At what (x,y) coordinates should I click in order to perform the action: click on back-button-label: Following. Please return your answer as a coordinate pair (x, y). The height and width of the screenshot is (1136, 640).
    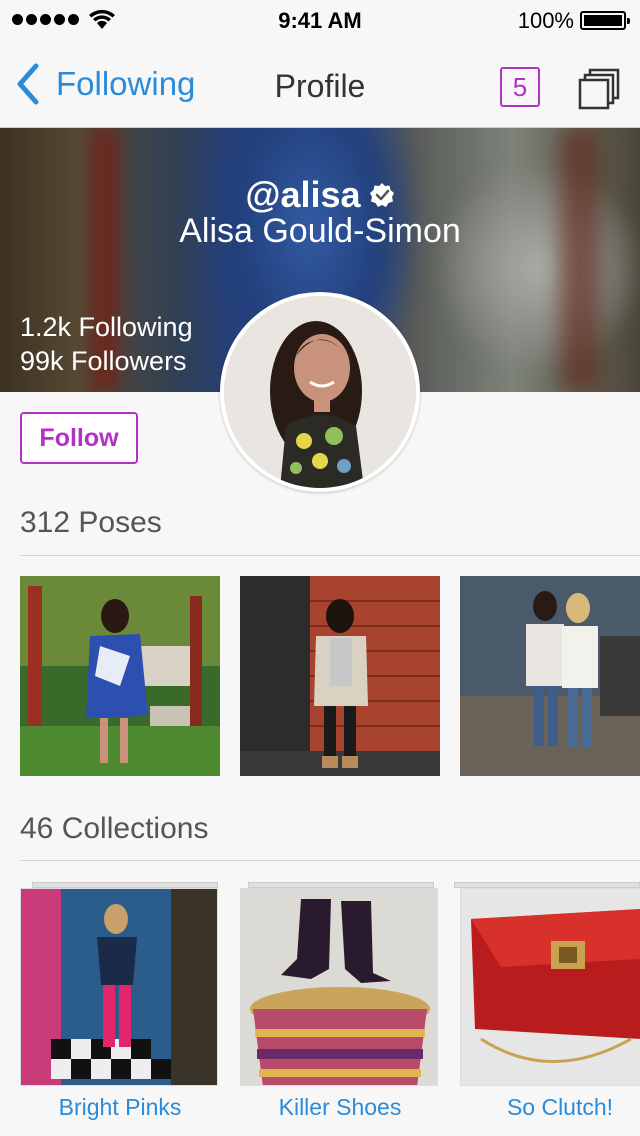
    Looking at the image, I should click on (126, 83).